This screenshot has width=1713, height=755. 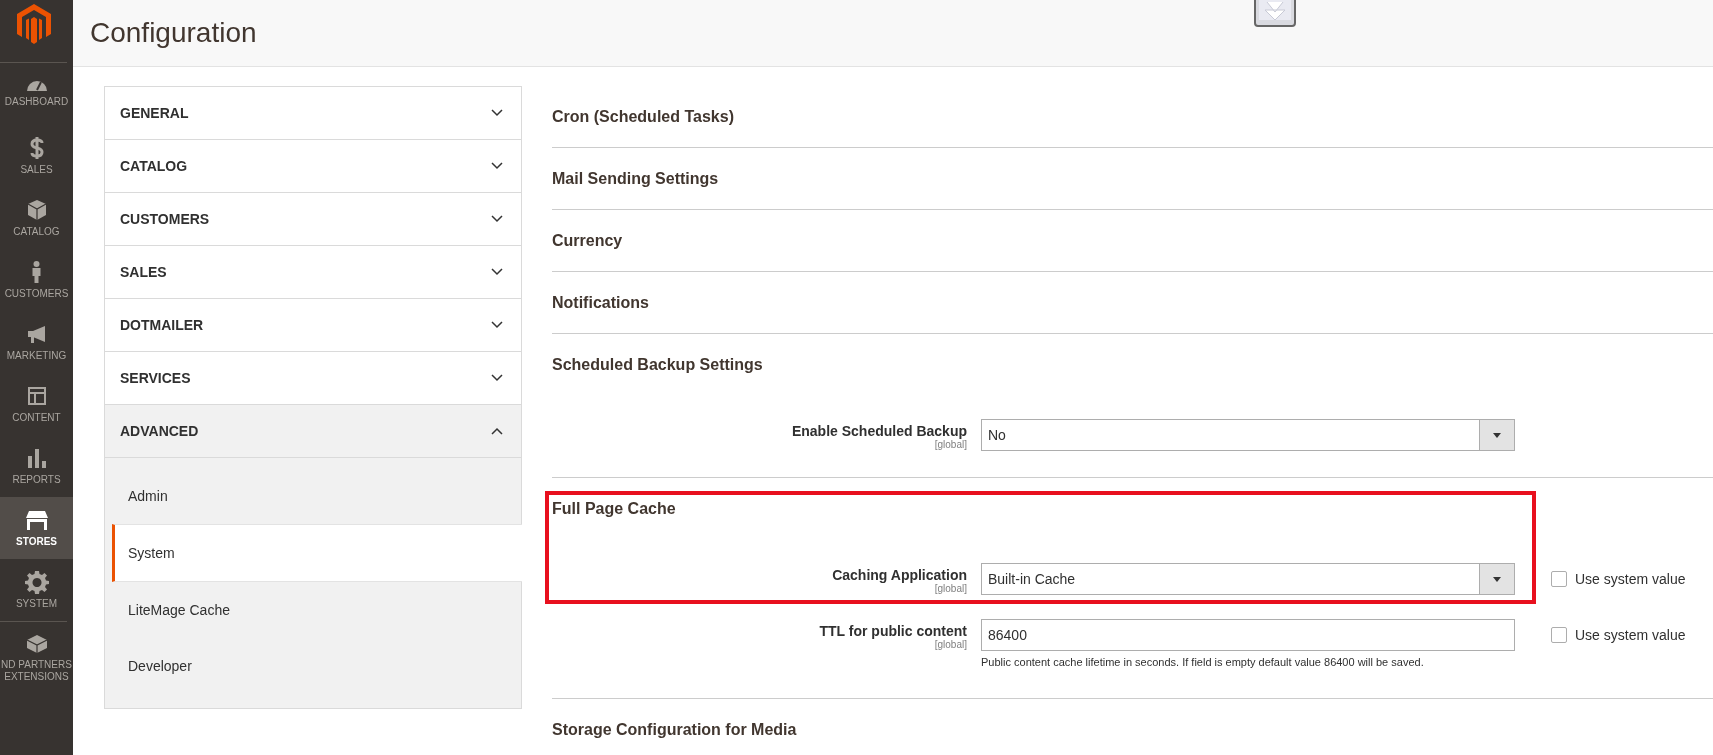 I want to click on config-group: ADVANCED, so click(x=313, y=431).